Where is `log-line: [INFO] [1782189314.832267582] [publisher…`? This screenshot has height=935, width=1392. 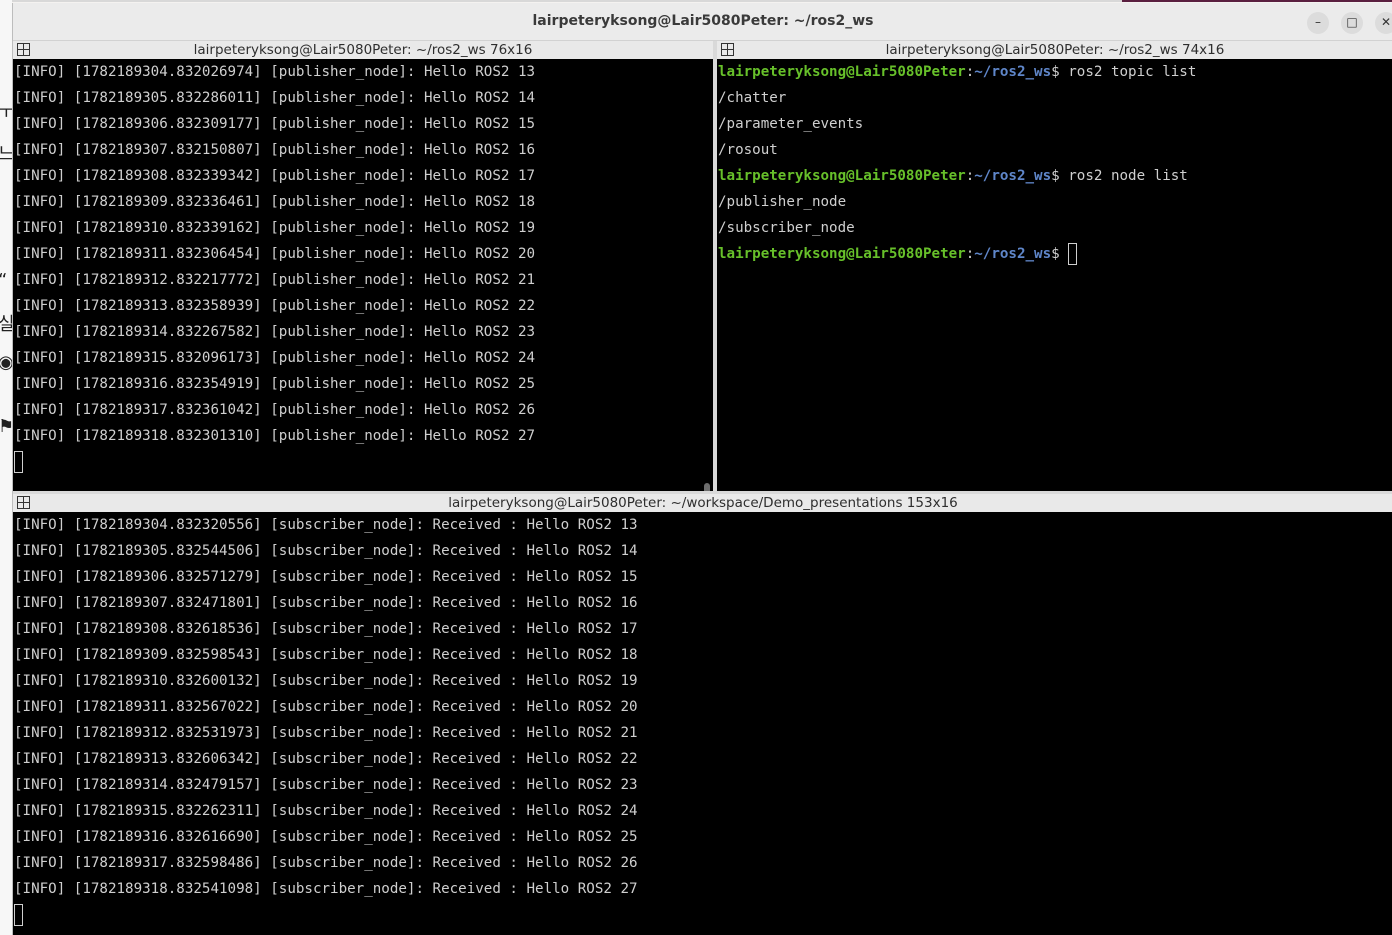
log-line: [INFO] [1782189314.832267582] [publisher… is located at coordinates (275, 332).